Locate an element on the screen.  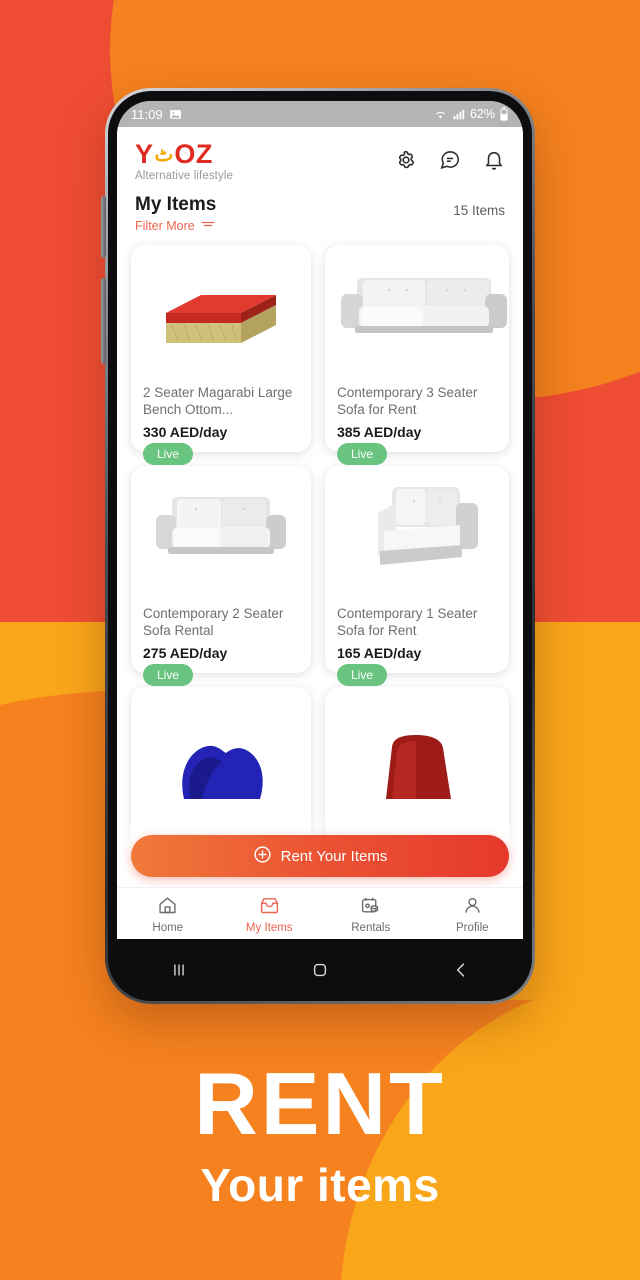
volume-down-button is located at coordinates (103, 321).